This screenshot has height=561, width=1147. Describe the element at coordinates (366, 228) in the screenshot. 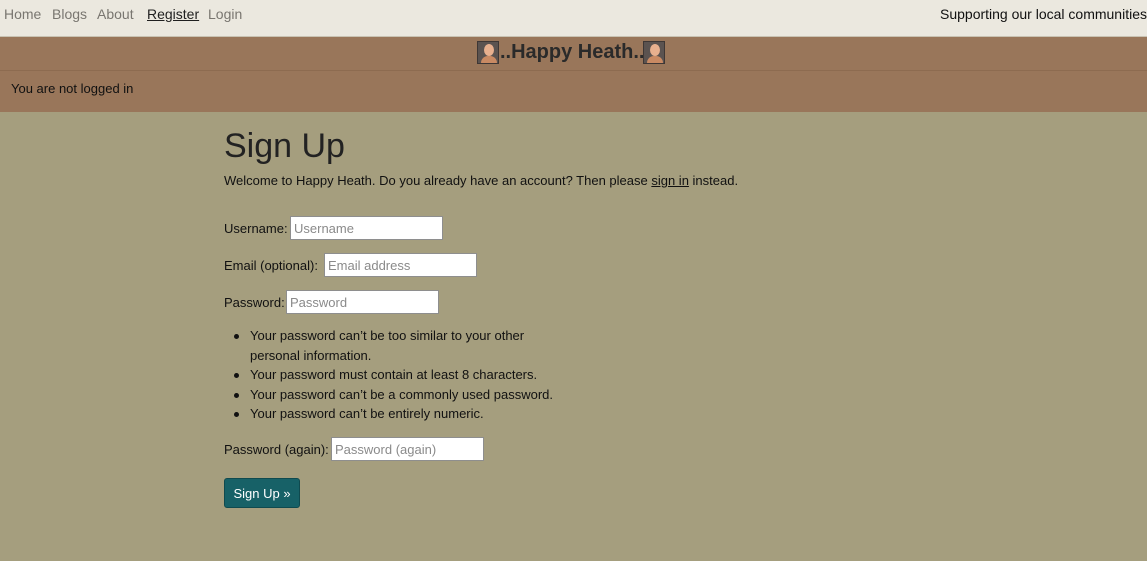

I see `username-input` at that location.